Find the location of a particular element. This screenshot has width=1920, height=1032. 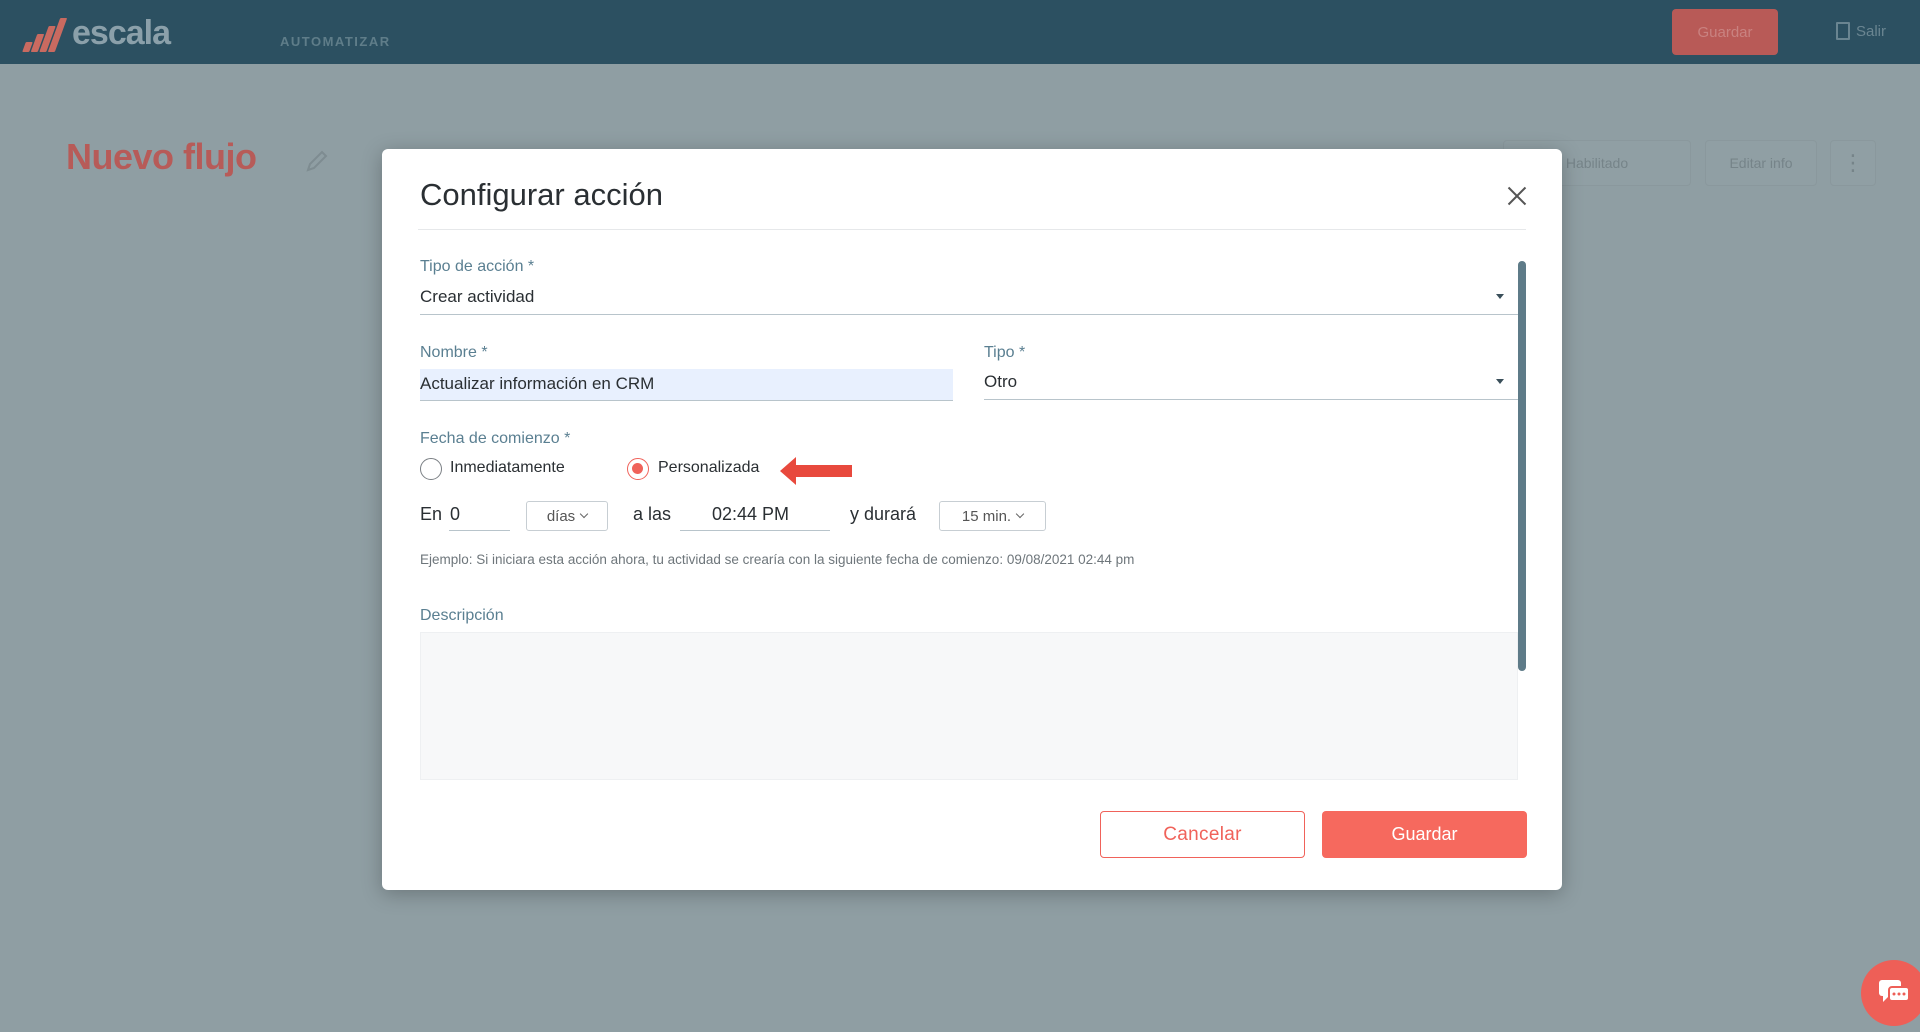

exit-button: Salir is located at coordinates (1861, 31).